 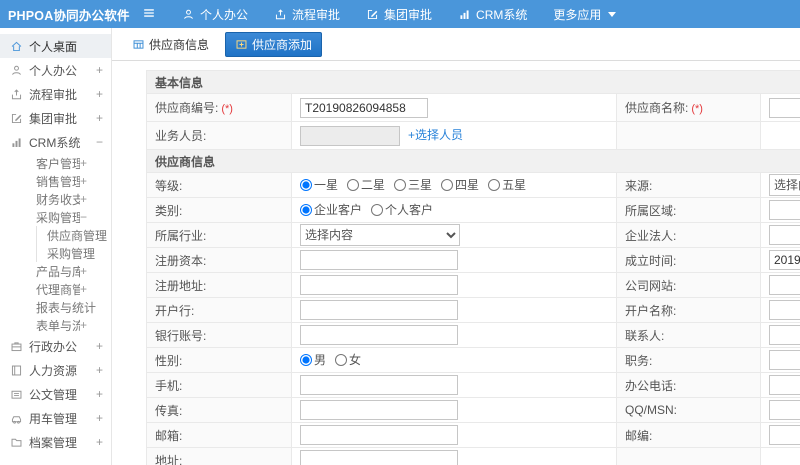 I want to click on nav-item-3: CRM系统, so click(x=492, y=14).